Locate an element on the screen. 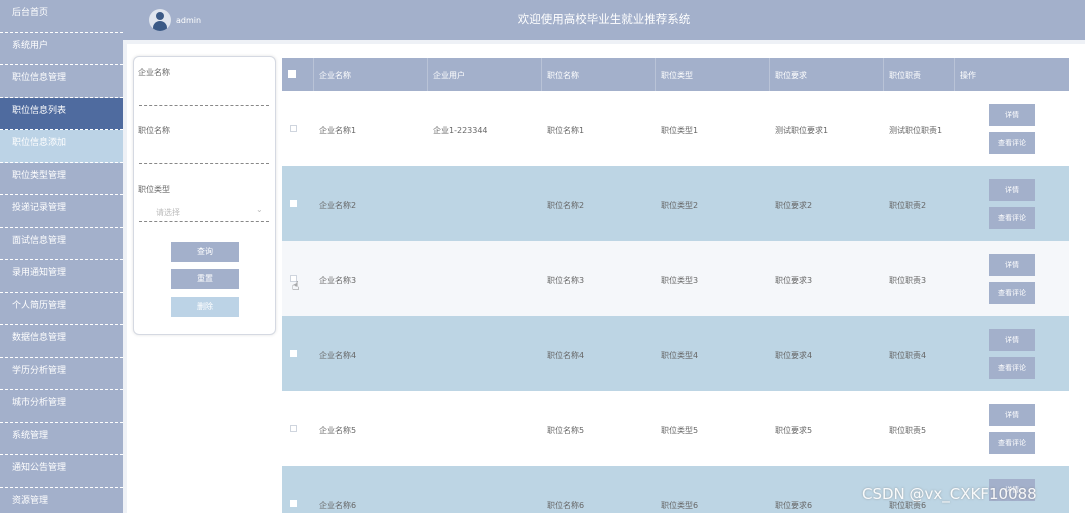 Image resolution: width=1085 pixels, height=513 pixels. company-name-label: 企业名称 is located at coordinates (154, 72).